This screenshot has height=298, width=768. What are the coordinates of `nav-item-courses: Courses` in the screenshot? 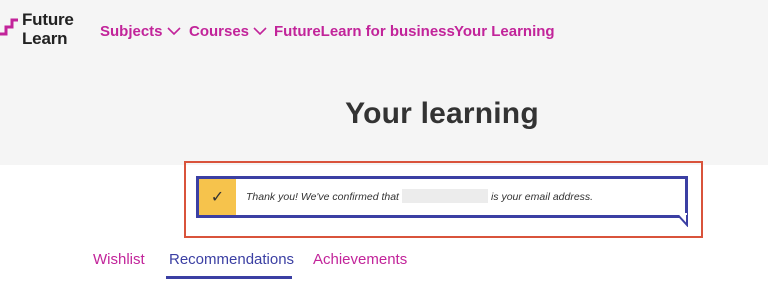 It's located at (228, 32).